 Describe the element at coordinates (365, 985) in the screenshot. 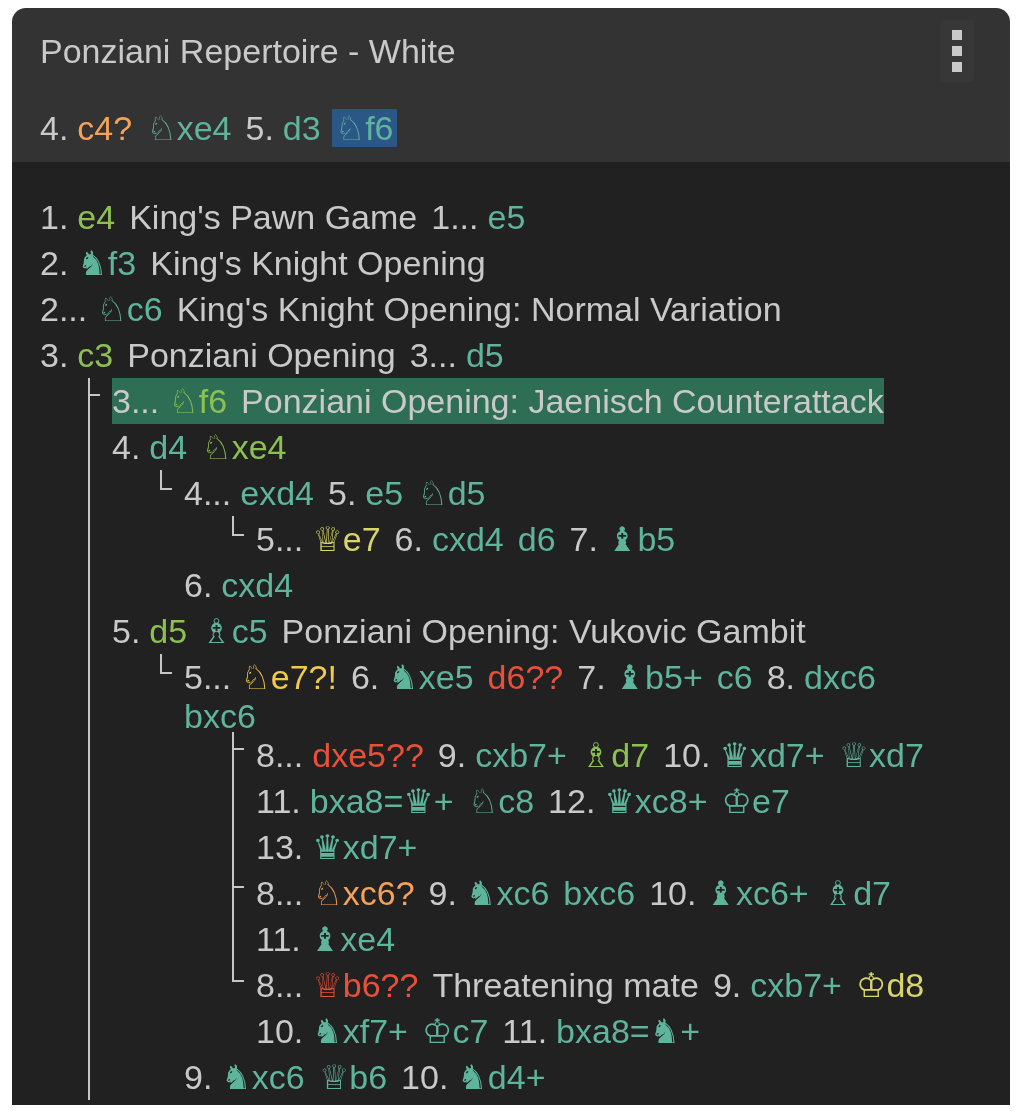

I see `chess-move: ♕b6??` at that location.